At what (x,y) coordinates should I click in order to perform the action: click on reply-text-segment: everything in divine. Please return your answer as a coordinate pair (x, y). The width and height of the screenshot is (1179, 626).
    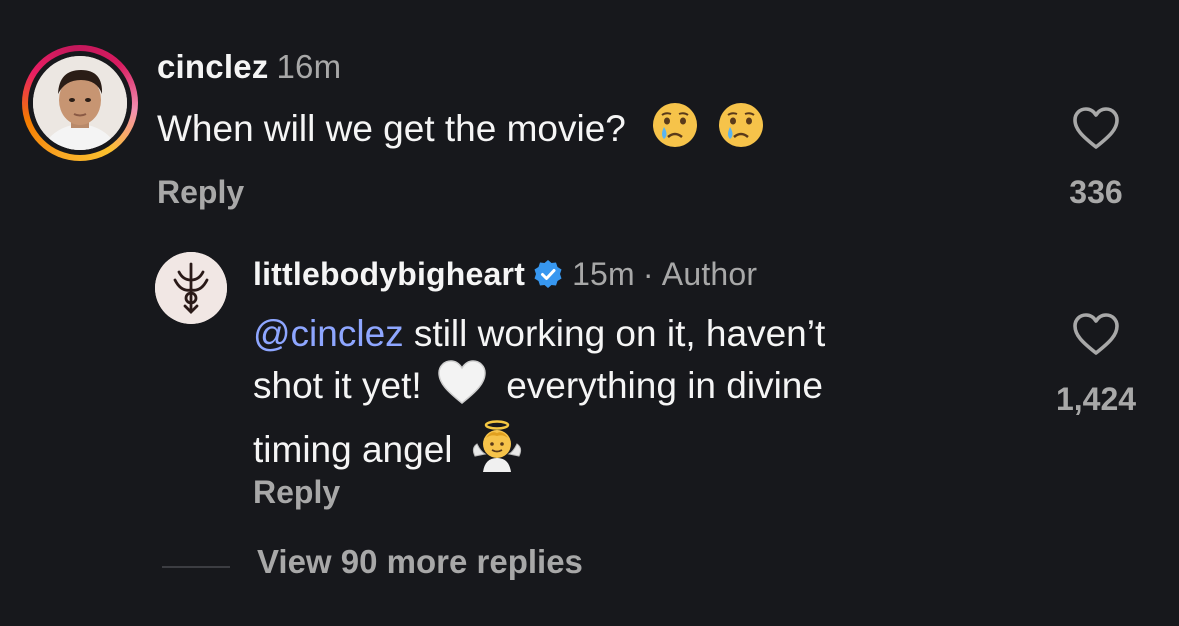
    Looking at the image, I should click on (664, 385).